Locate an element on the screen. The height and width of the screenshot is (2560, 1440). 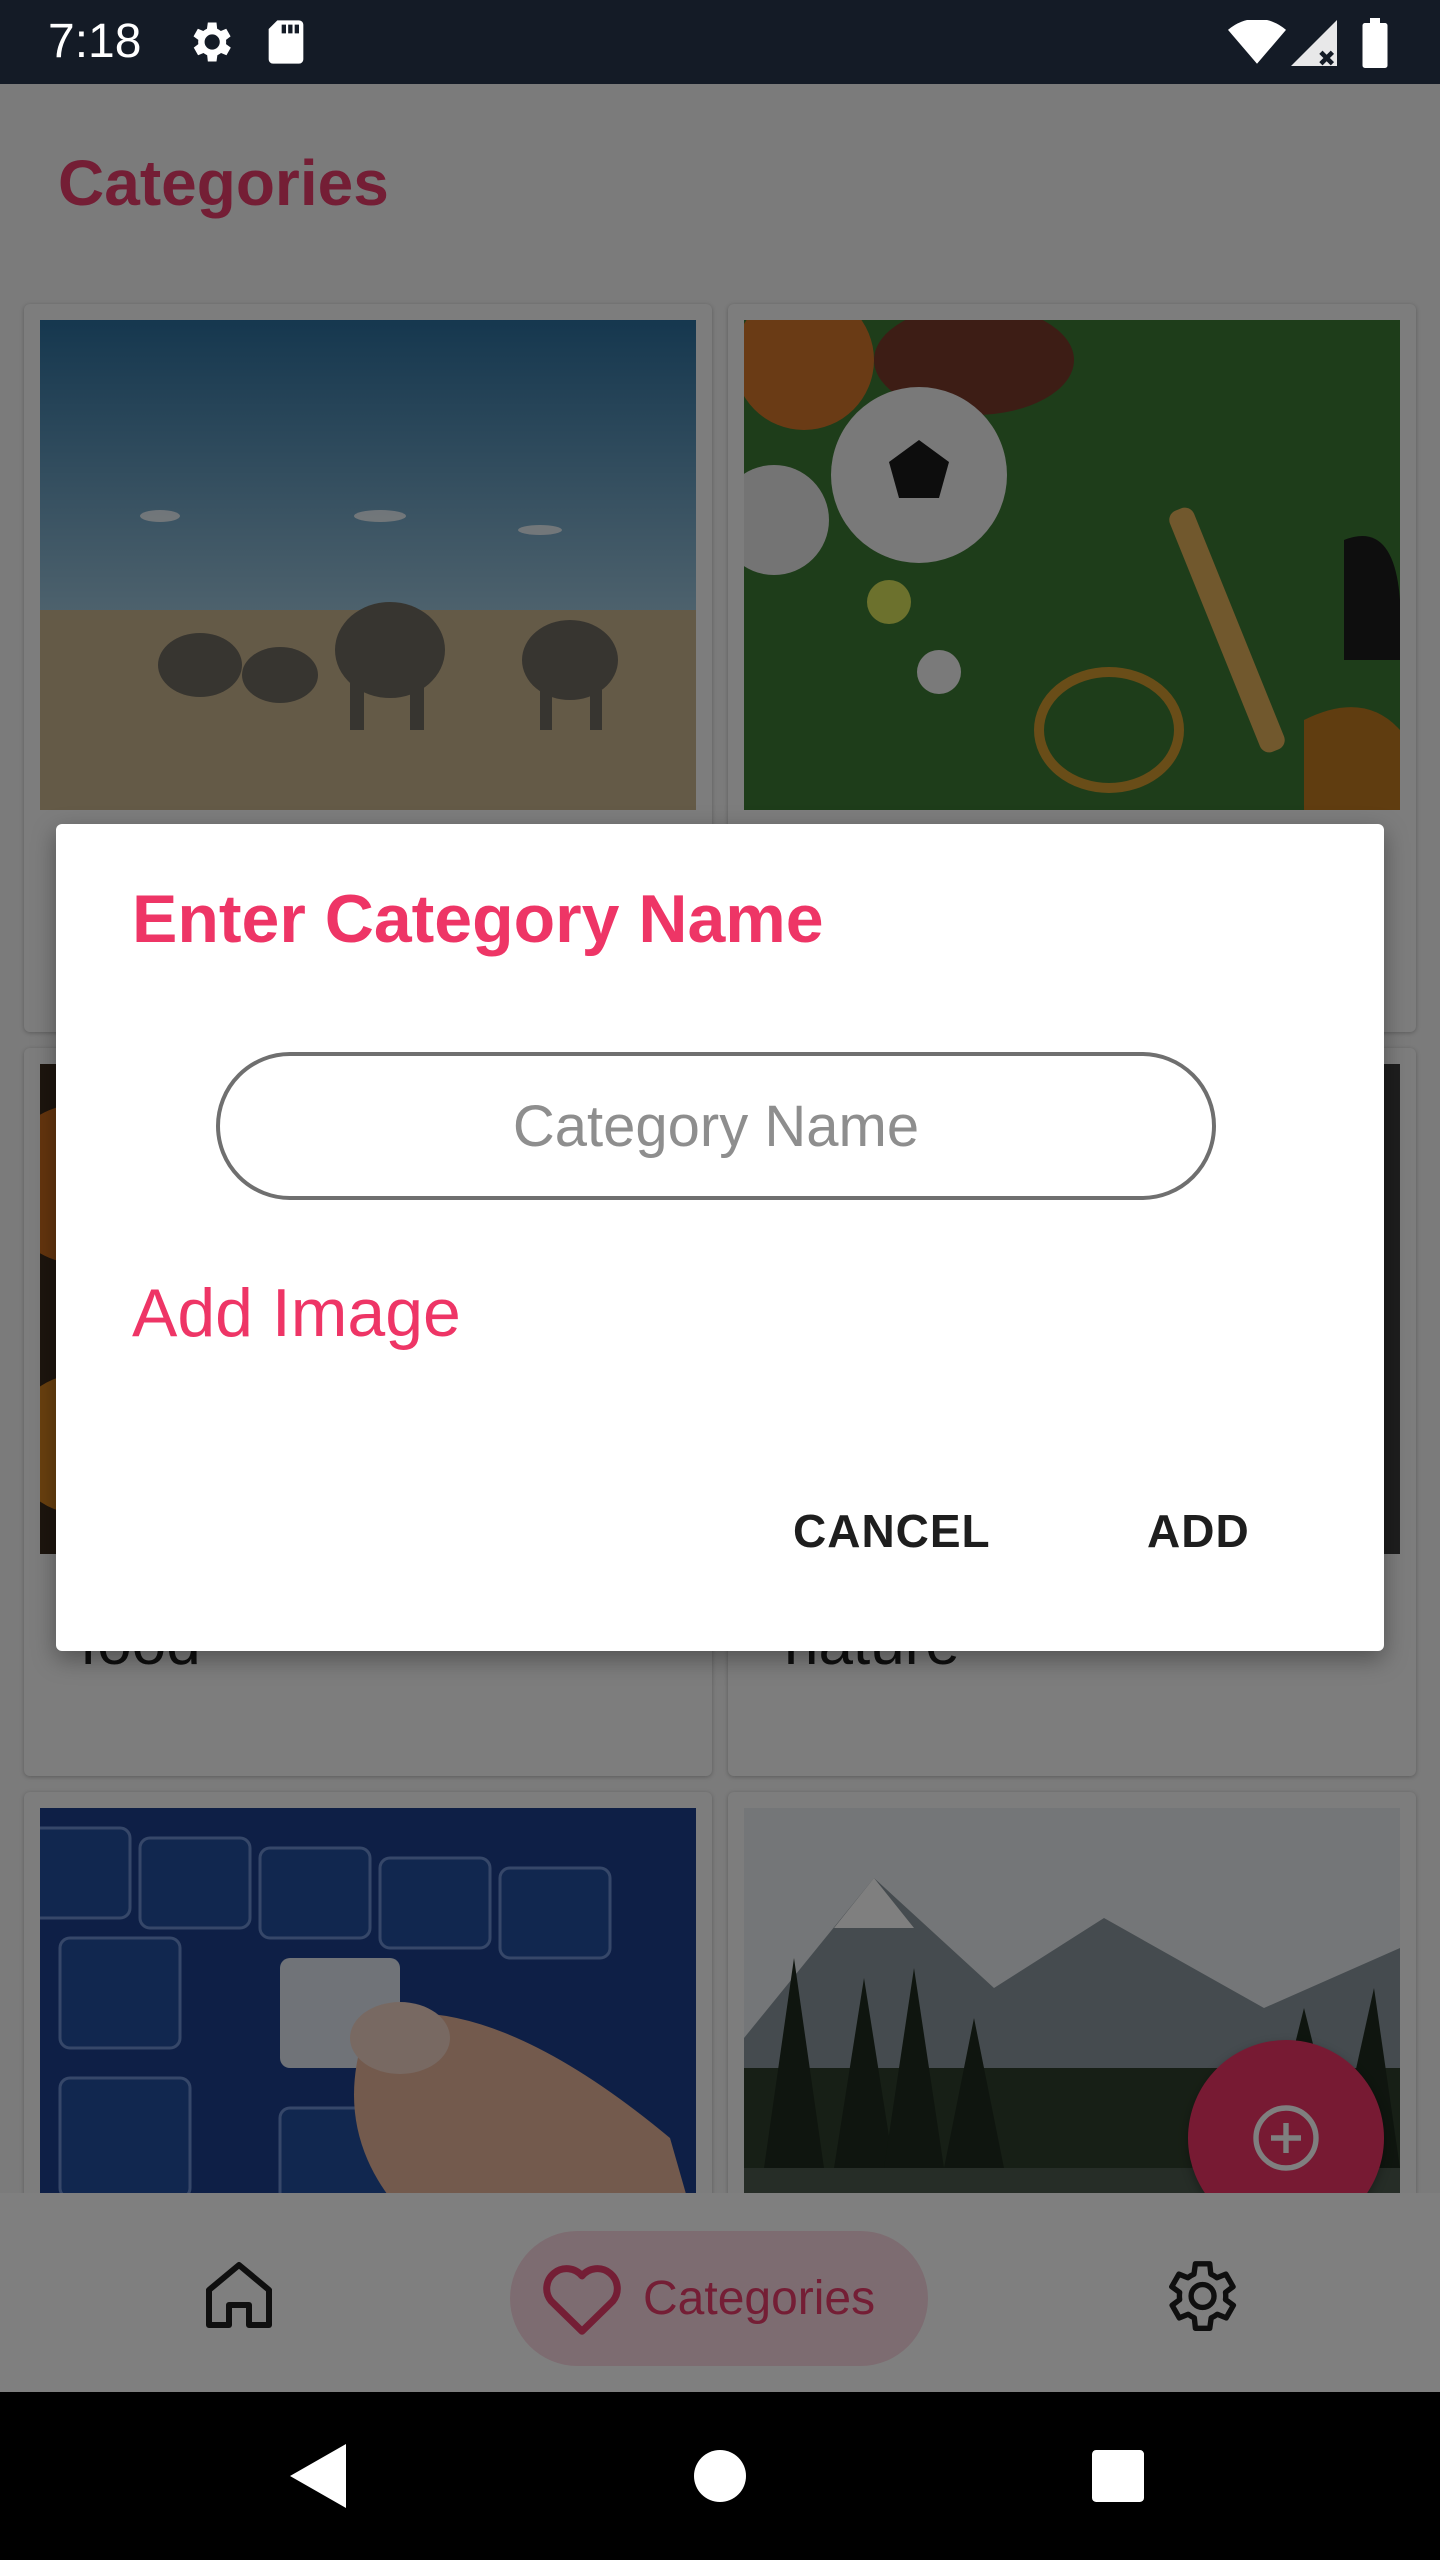
cancel-button: CANCEL is located at coordinates (892, 1531).